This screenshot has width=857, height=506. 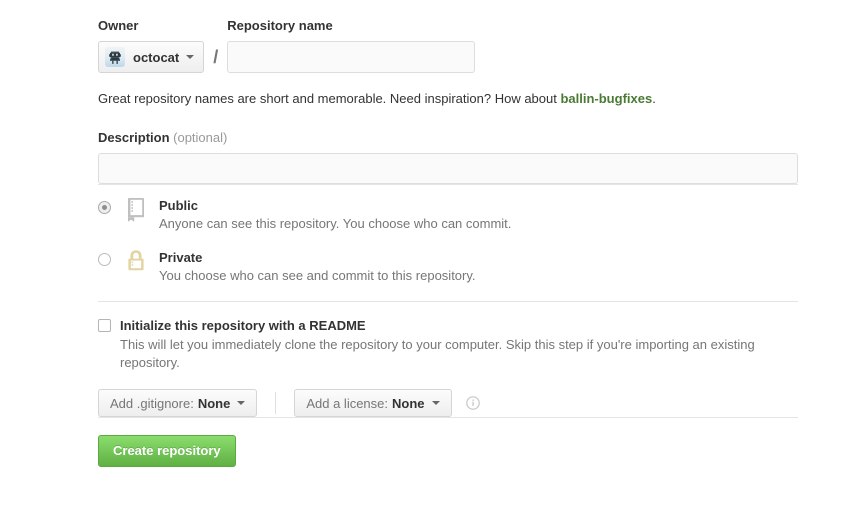 I want to click on private-radio, so click(x=104, y=259).